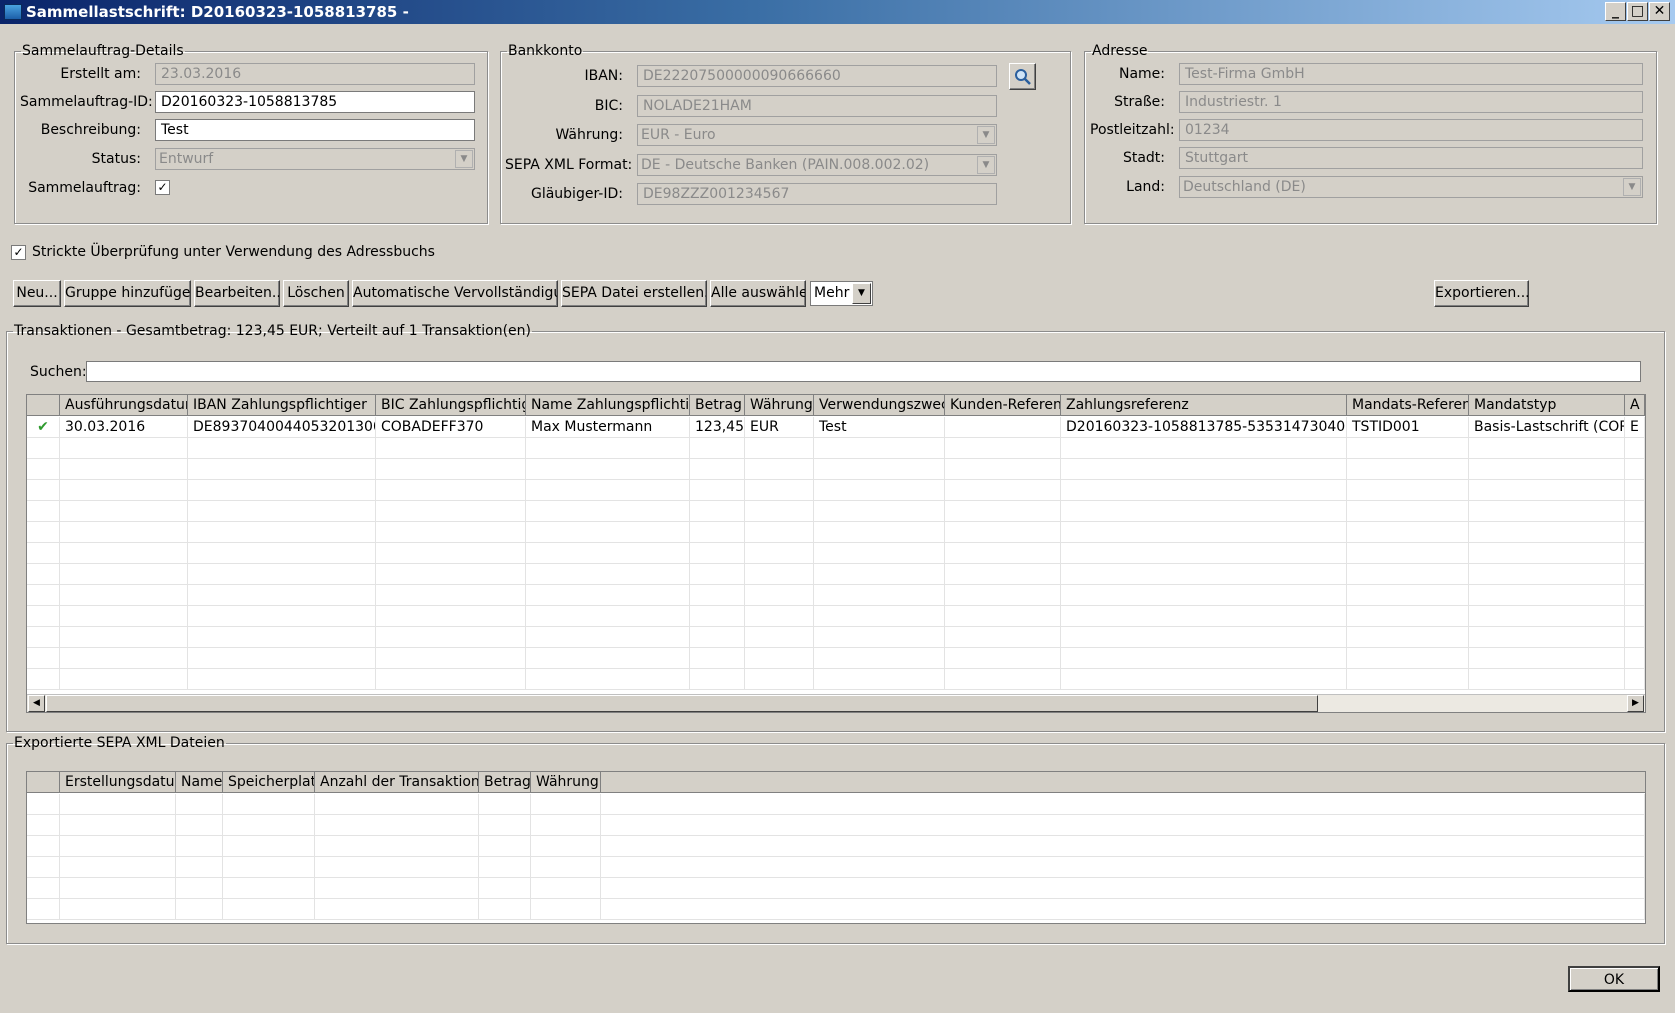  What do you see at coordinates (1614, 979) in the screenshot?
I see `ok-button: OK` at bounding box center [1614, 979].